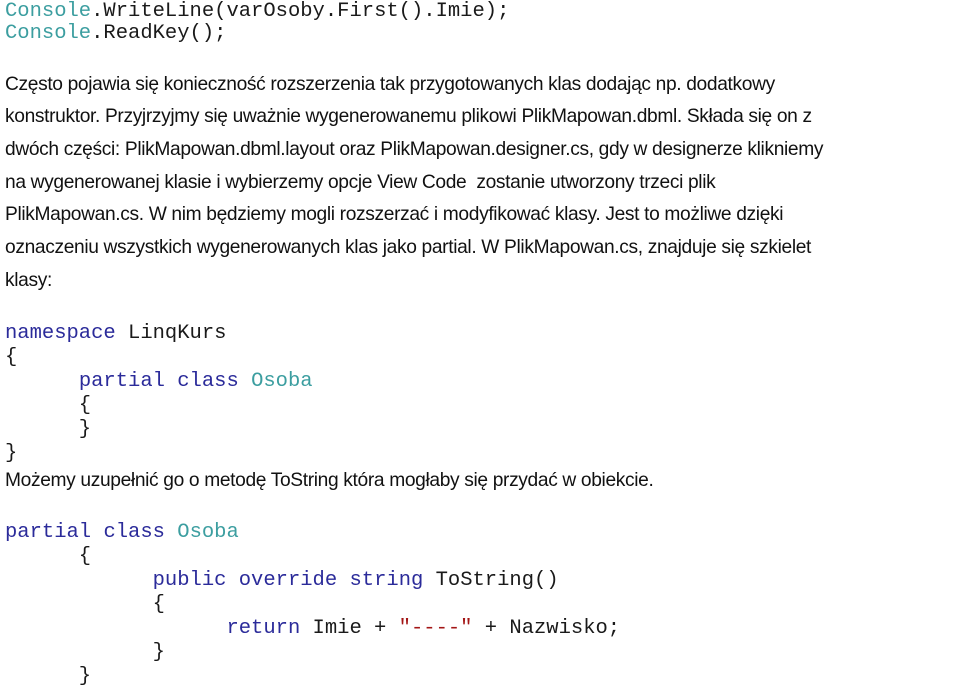  I want to click on code-text: .ReadKey();, so click(159, 33).